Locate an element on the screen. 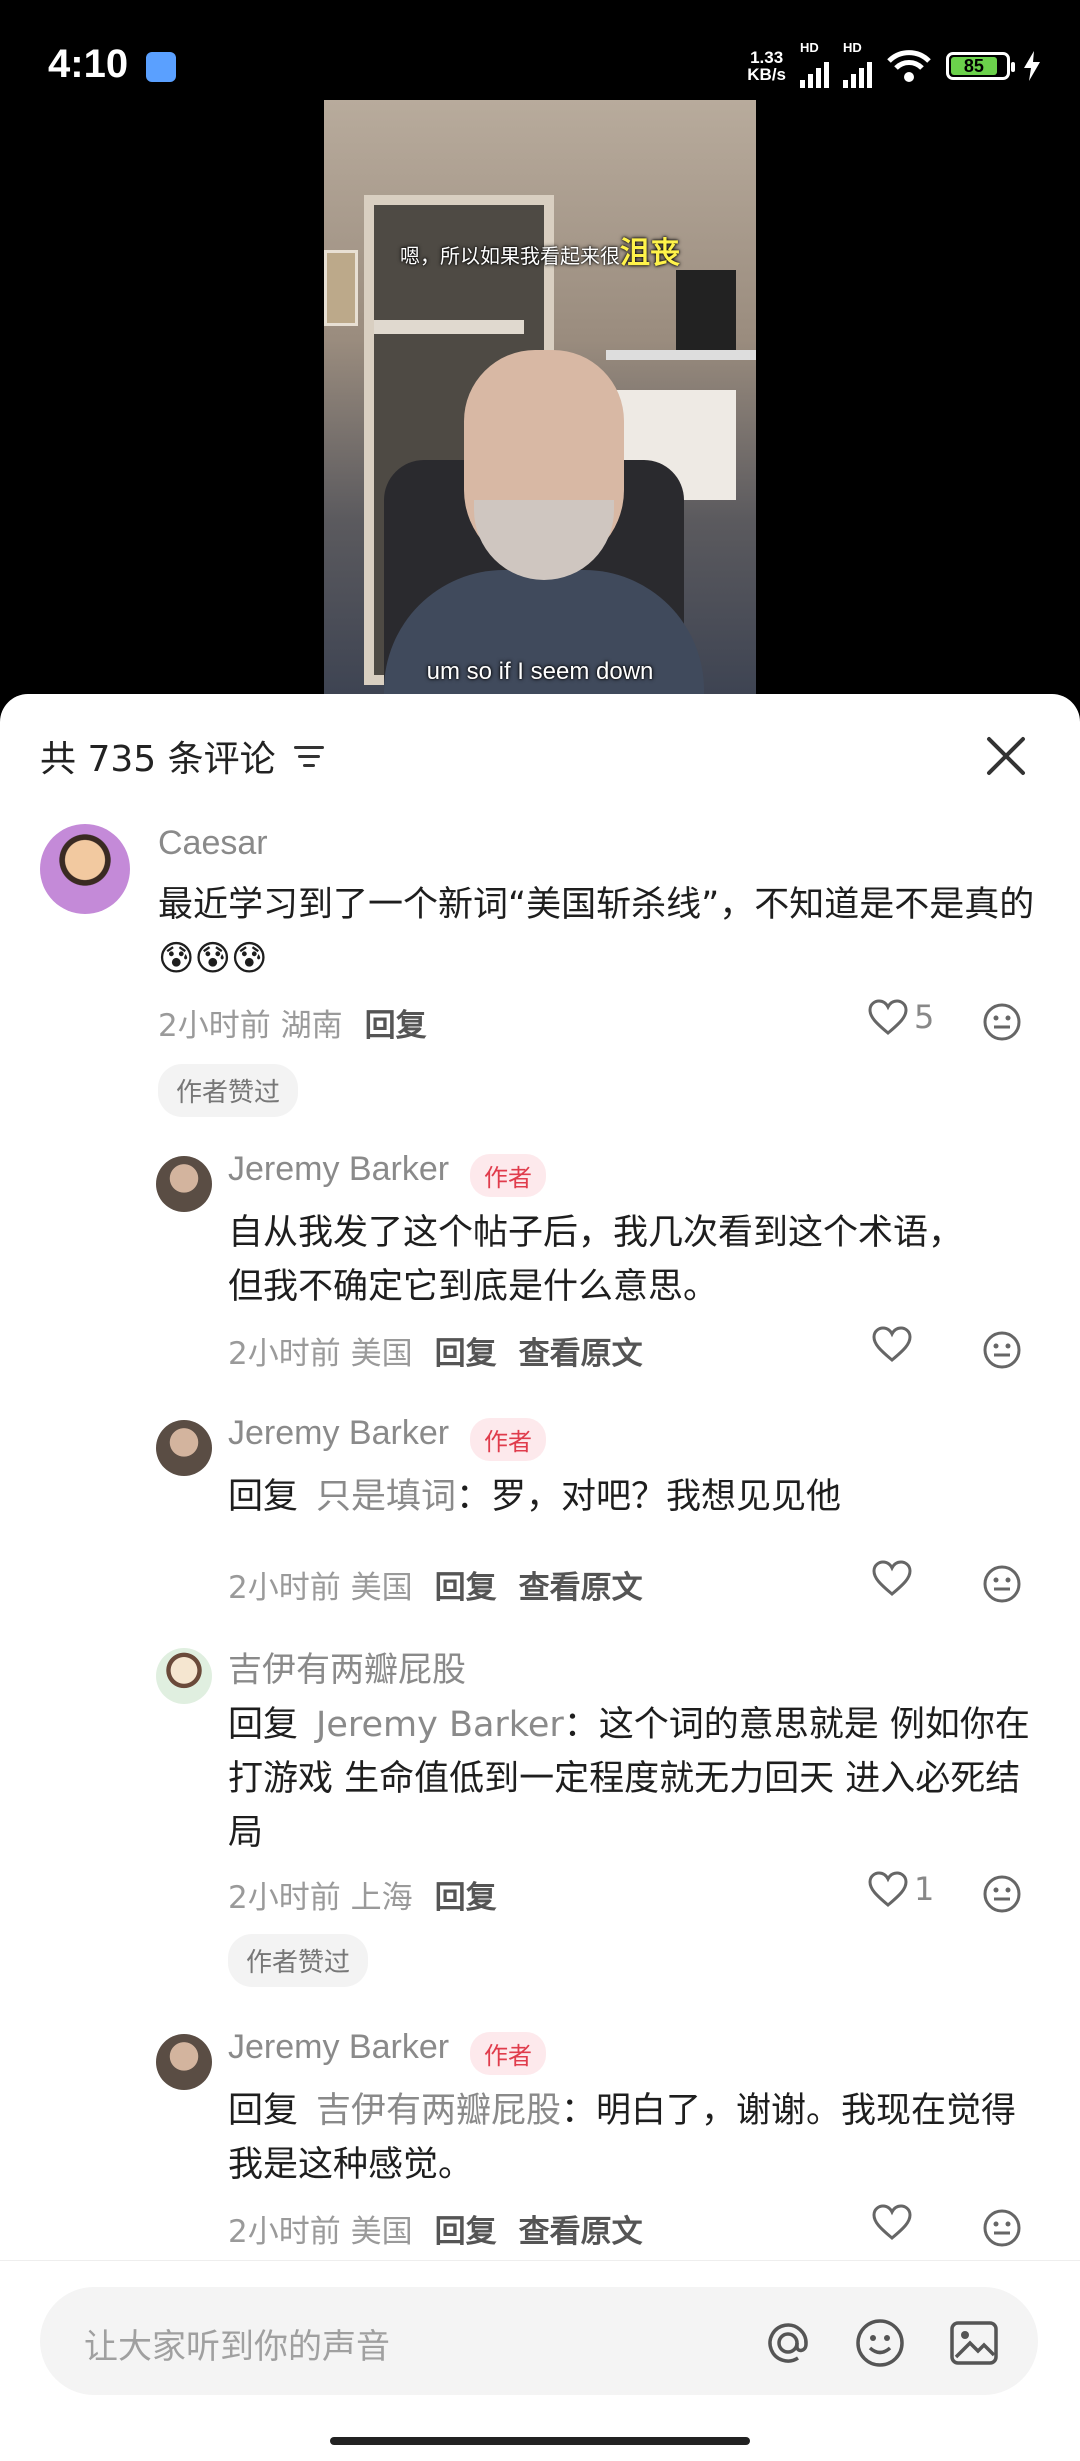  reply-to-user: Jeremy Barker is located at coordinates (440, 1725).